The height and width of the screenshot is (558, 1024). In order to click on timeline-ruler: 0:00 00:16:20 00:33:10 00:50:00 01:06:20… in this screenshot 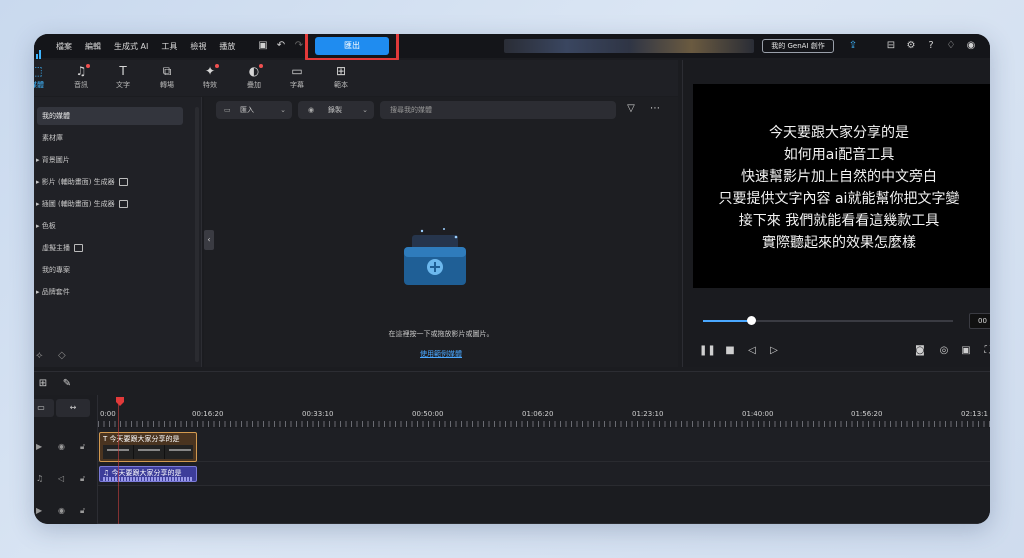, I will do `click(544, 411)`.